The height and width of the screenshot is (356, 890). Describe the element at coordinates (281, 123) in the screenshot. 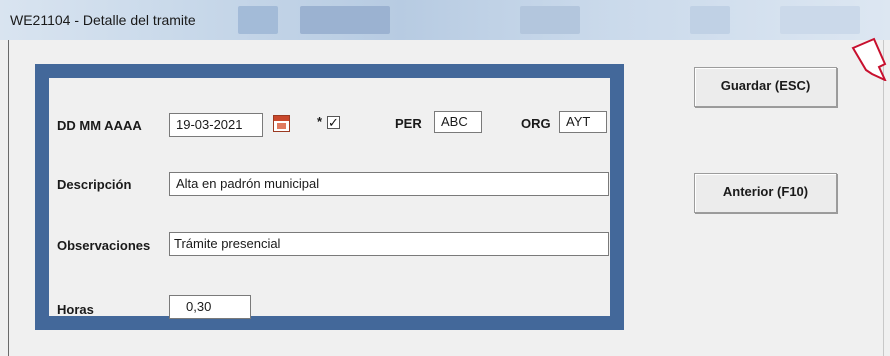

I see `calendar-icon` at that location.